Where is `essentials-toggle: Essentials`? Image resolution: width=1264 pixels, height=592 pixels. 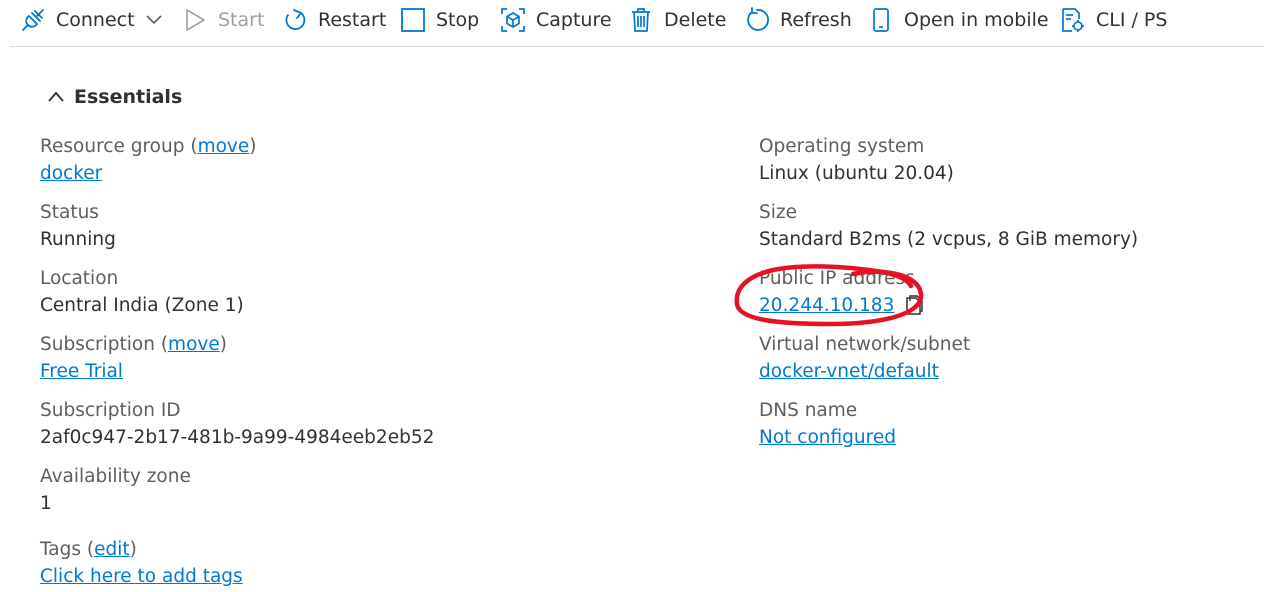
essentials-toggle: Essentials is located at coordinates (114, 97).